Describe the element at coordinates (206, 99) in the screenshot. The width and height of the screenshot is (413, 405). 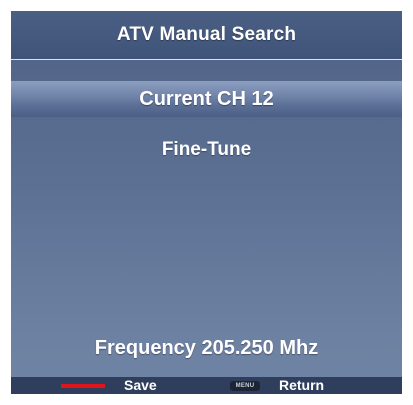
I see `current-channel-item: Current CH 12` at that location.